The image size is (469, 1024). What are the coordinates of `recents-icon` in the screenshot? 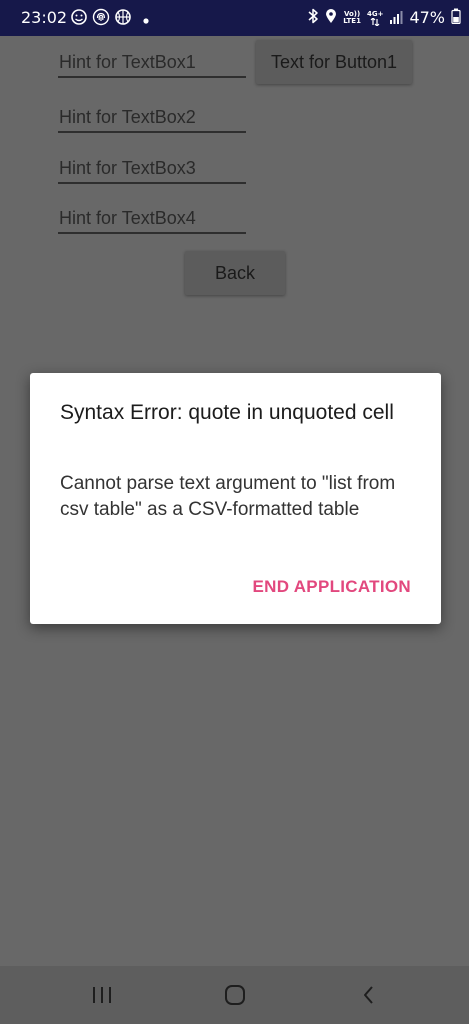 It's located at (102, 995).